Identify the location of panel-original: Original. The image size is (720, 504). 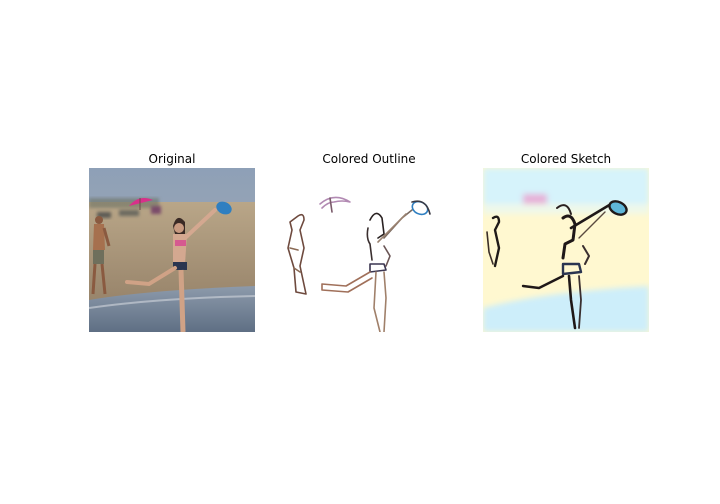
(172, 241).